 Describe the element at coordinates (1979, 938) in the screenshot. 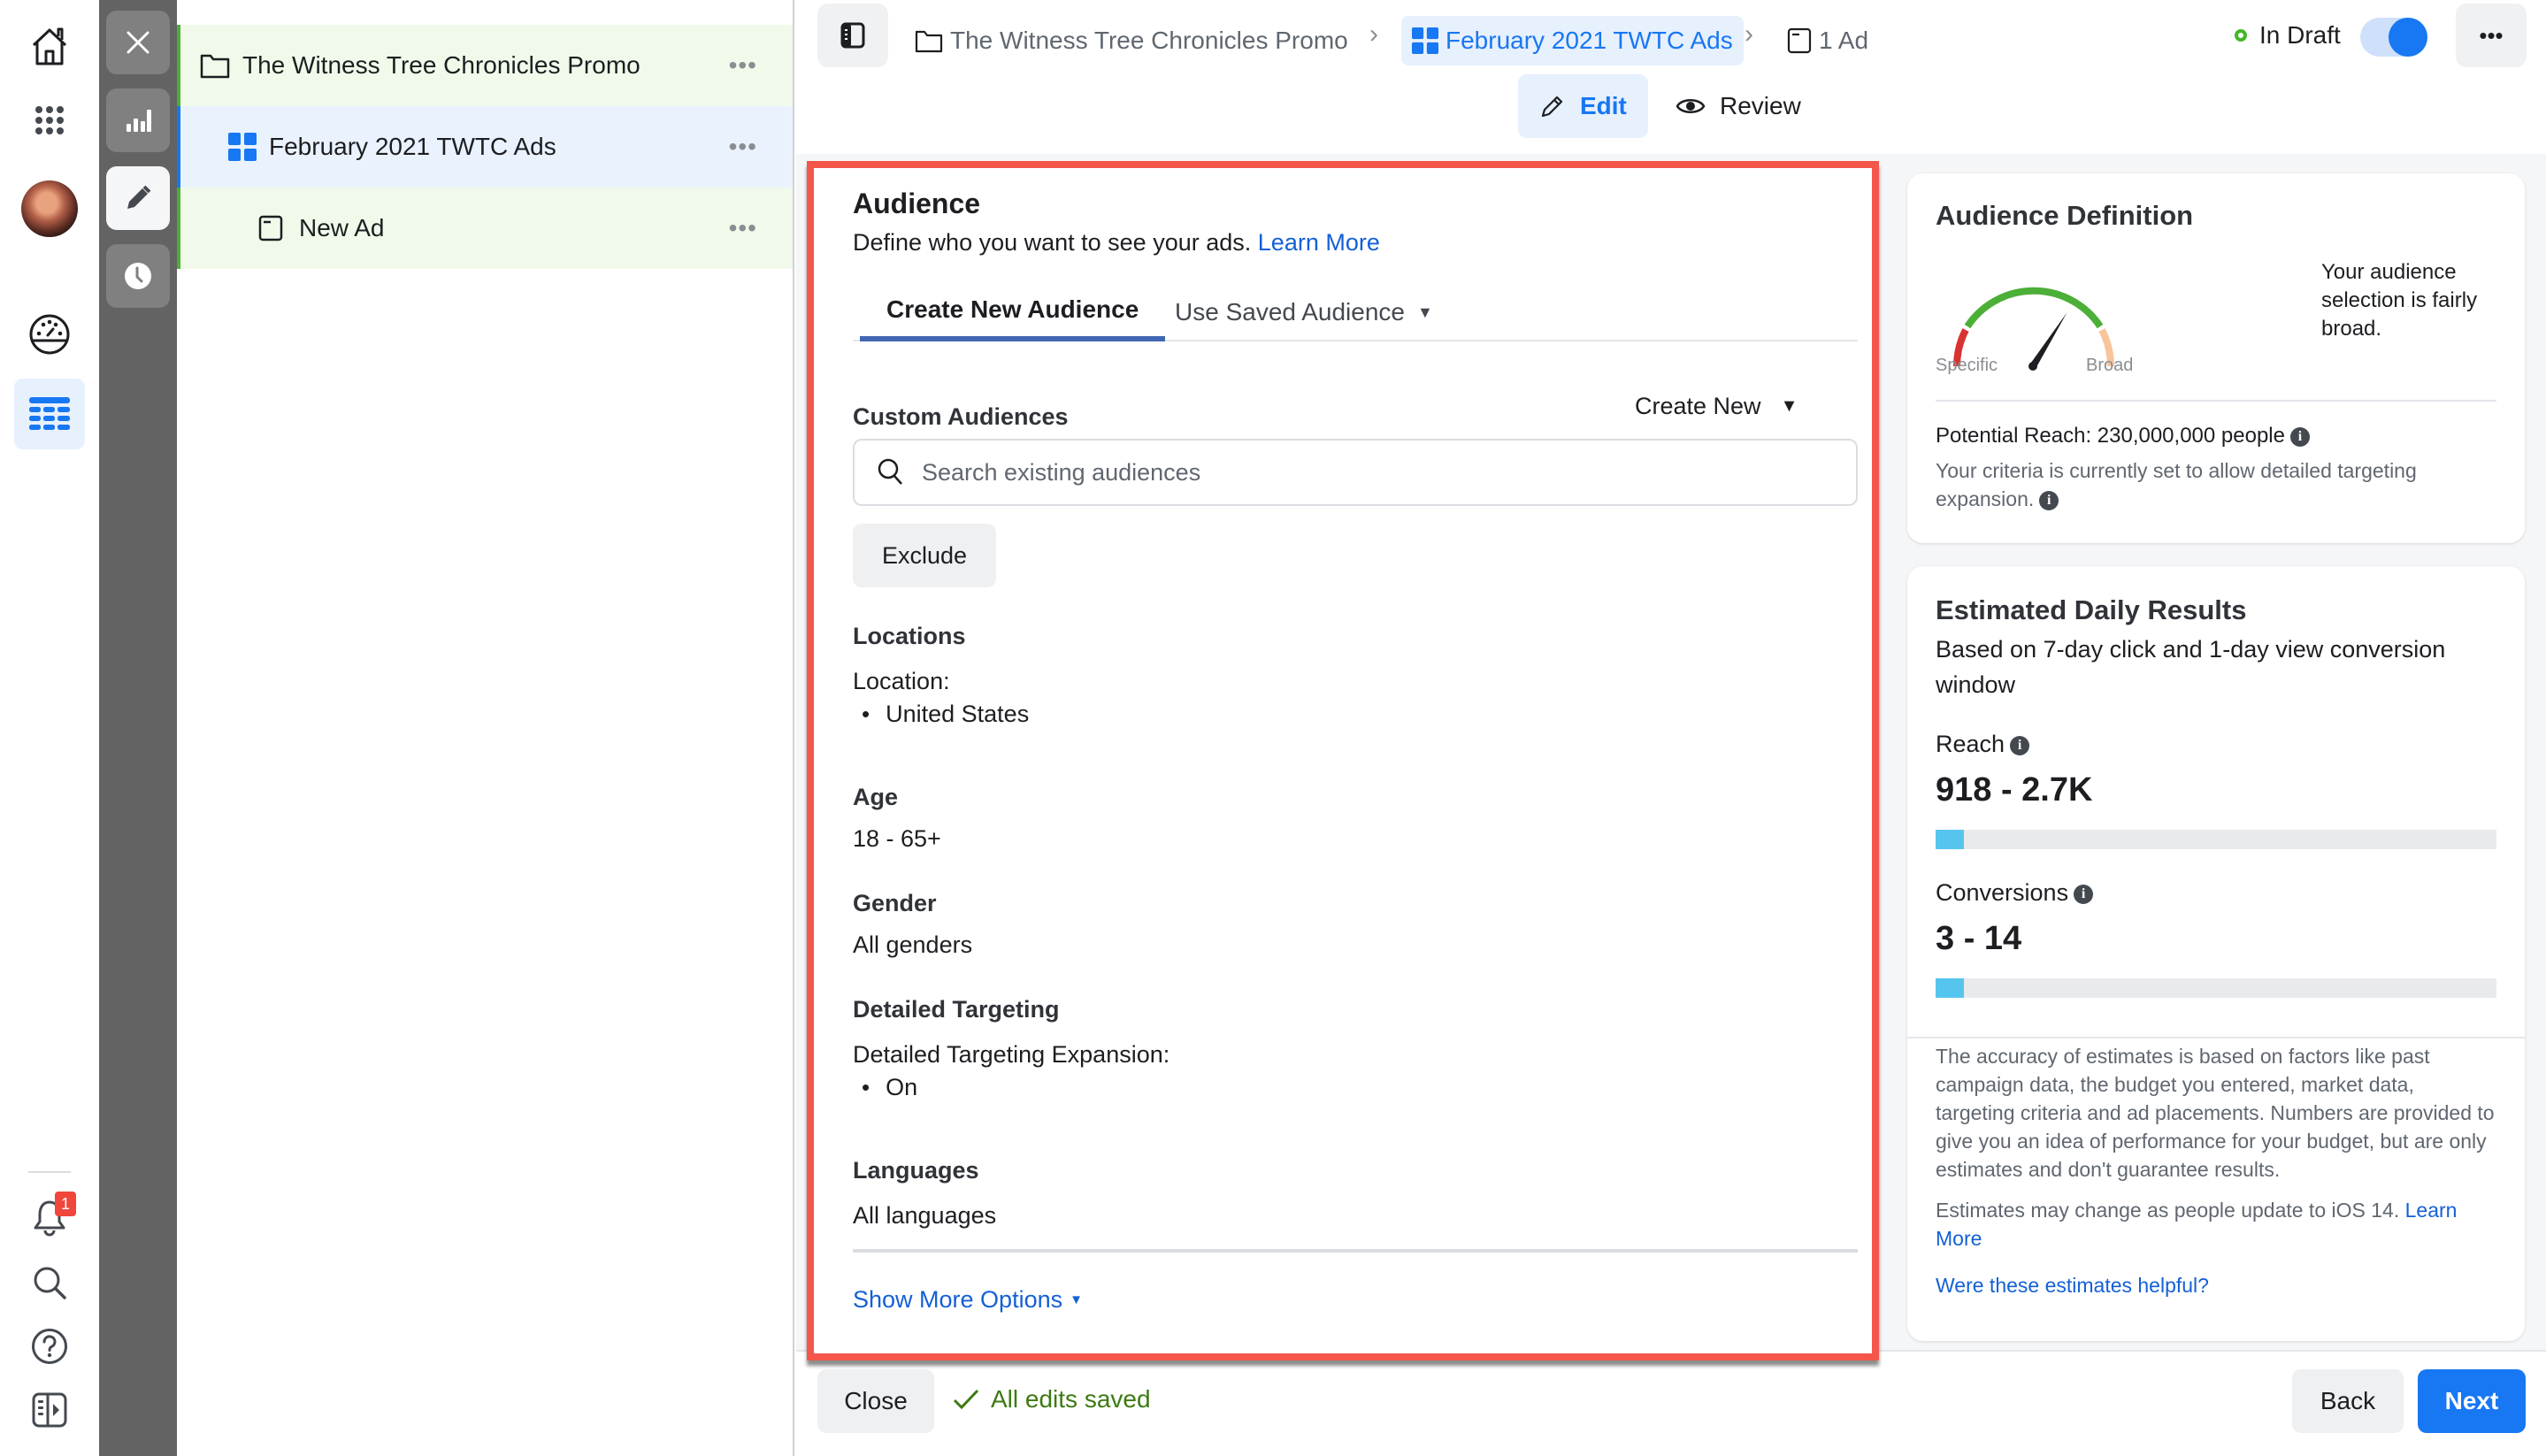

I see `conversions-value: 3 - 14` at that location.